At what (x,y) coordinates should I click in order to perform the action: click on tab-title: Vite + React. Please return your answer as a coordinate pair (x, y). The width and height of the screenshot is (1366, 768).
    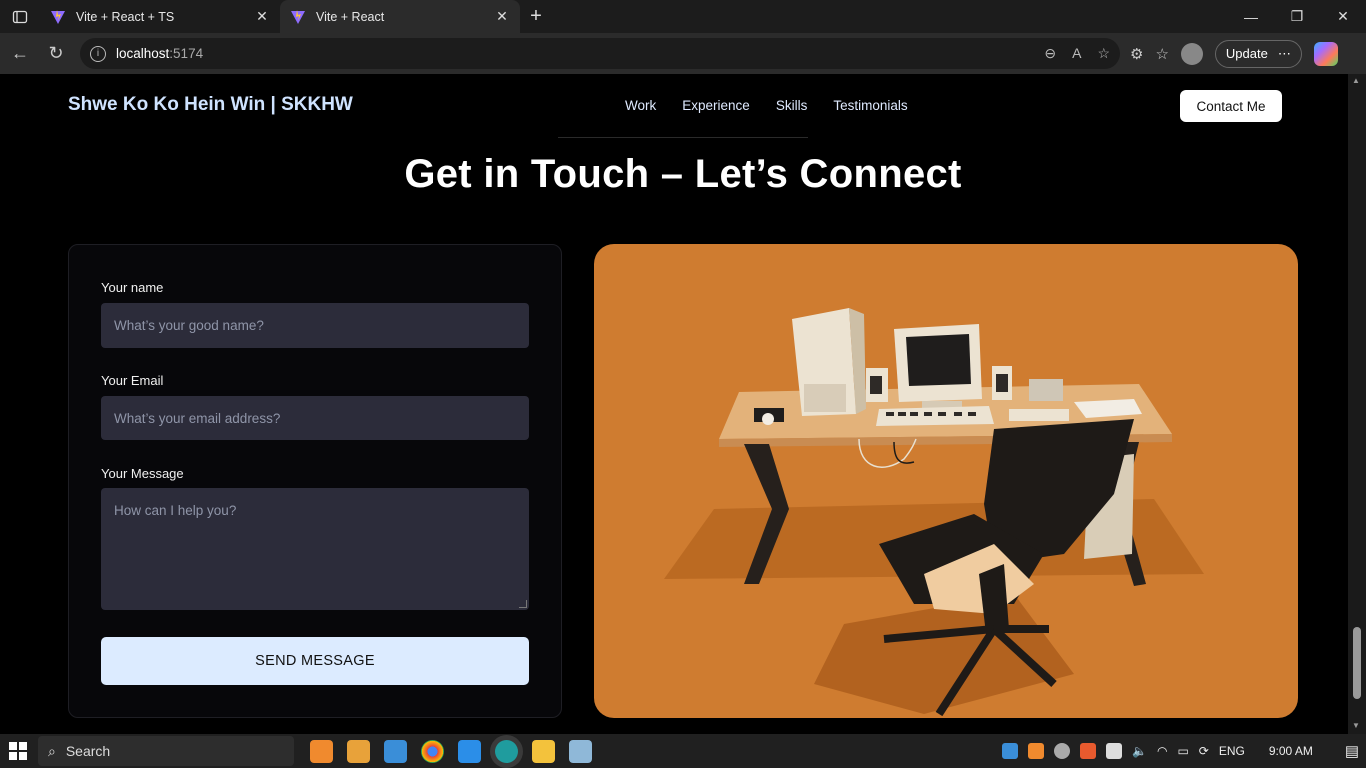
    Looking at the image, I should click on (350, 16).